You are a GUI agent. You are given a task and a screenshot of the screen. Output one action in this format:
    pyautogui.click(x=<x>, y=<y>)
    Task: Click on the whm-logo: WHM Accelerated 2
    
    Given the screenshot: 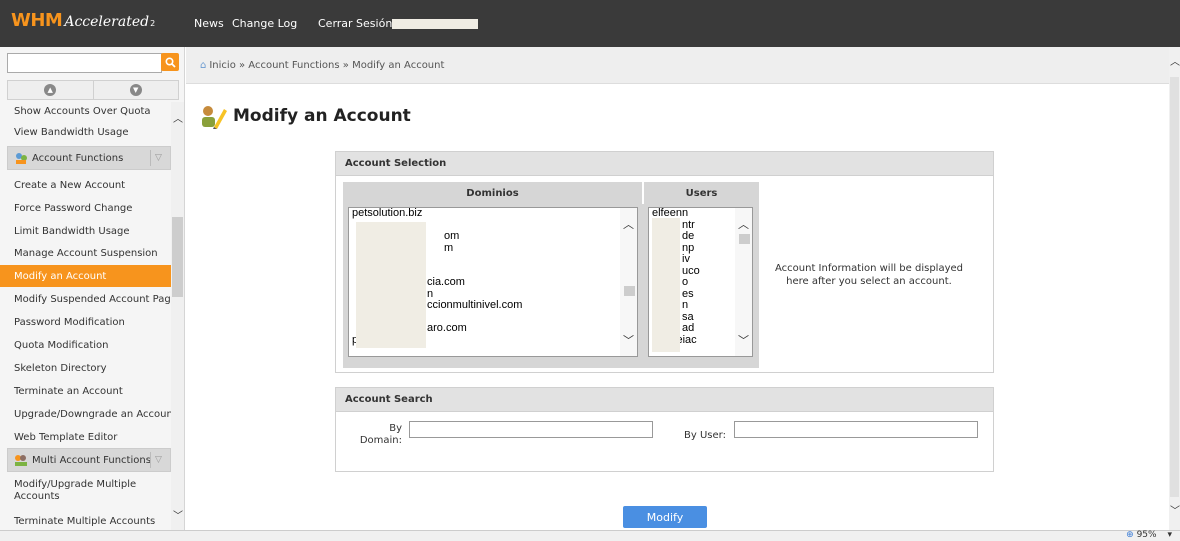 What is the action you would take?
    pyautogui.click(x=83, y=23)
    